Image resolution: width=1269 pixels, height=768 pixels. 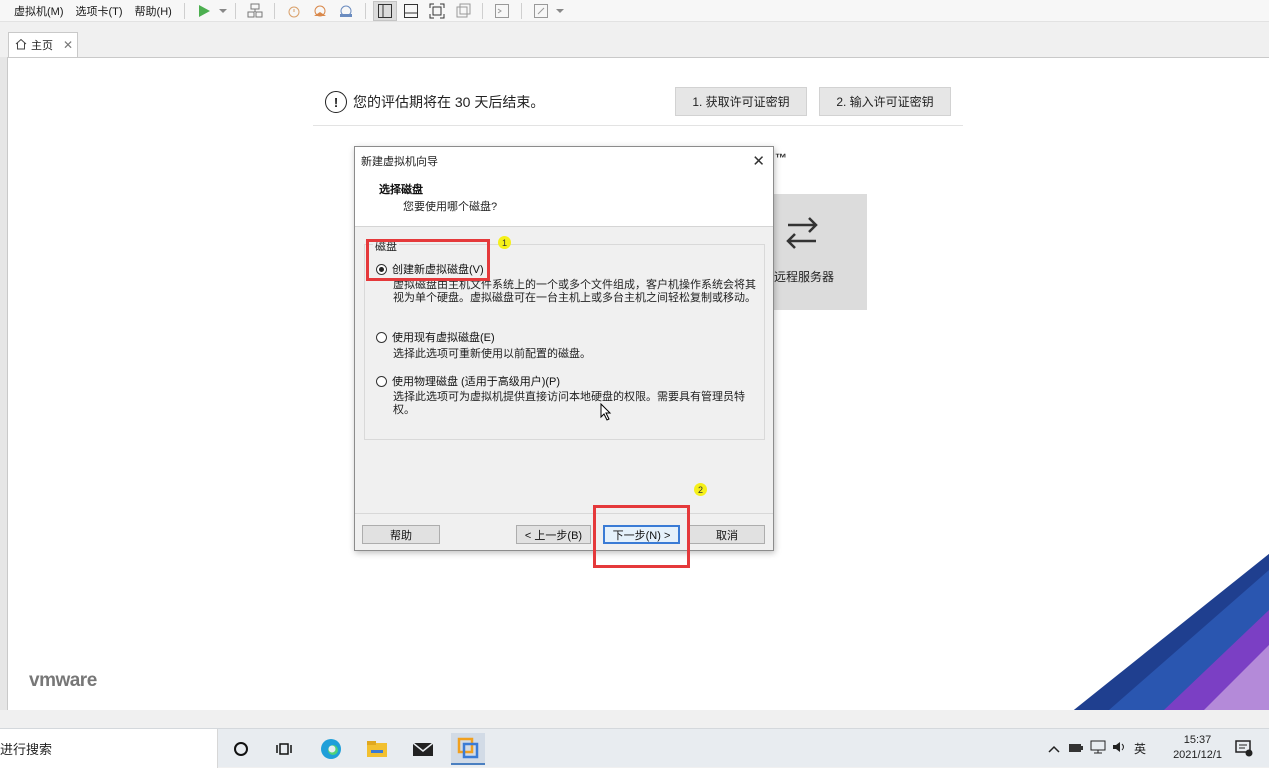 I want to click on battery-icon, so click(x=1076, y=749).